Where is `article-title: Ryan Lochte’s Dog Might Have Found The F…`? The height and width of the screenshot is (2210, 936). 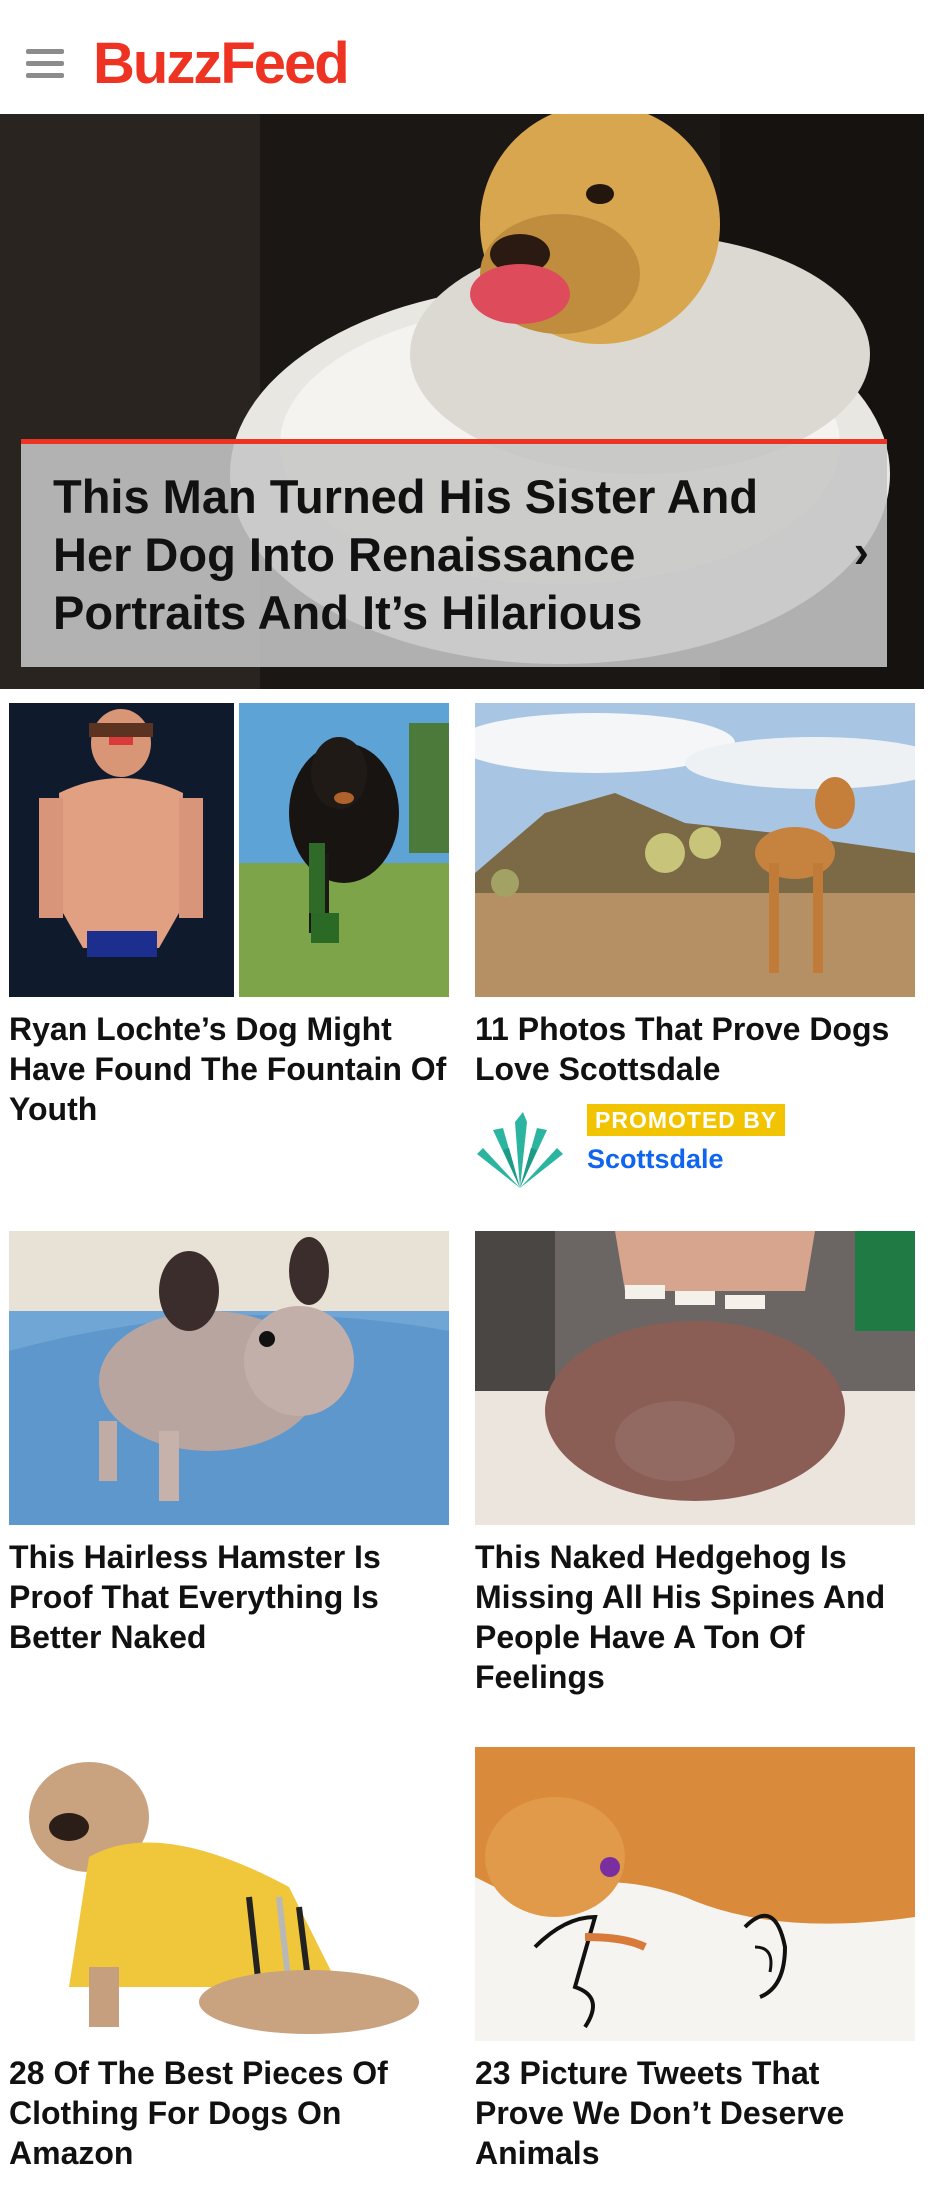
article-title: Ryan Lochte’s Dog Might Have Found The F… is located at coordinates (229, 1069).